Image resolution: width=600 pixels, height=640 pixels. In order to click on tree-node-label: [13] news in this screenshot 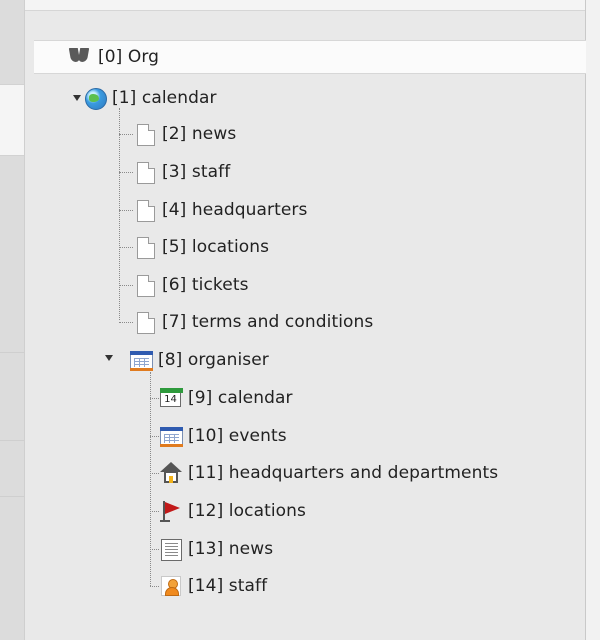, I will do `click(231, 549)`.